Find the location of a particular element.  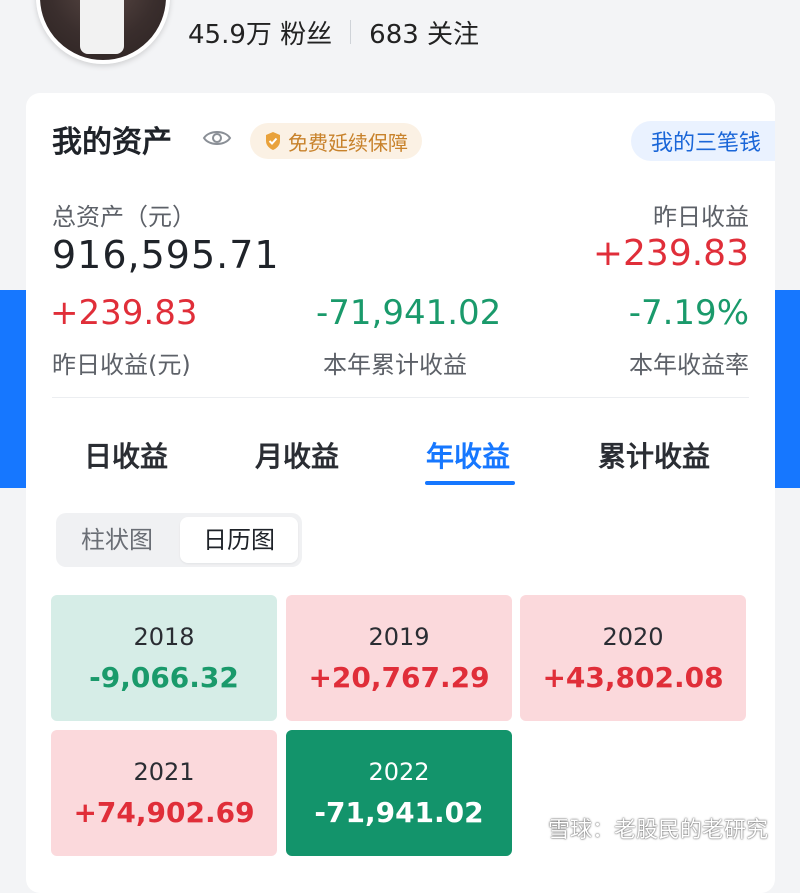

protection-badge-label: 免费延续保障 is located at coordinates (348, 142).